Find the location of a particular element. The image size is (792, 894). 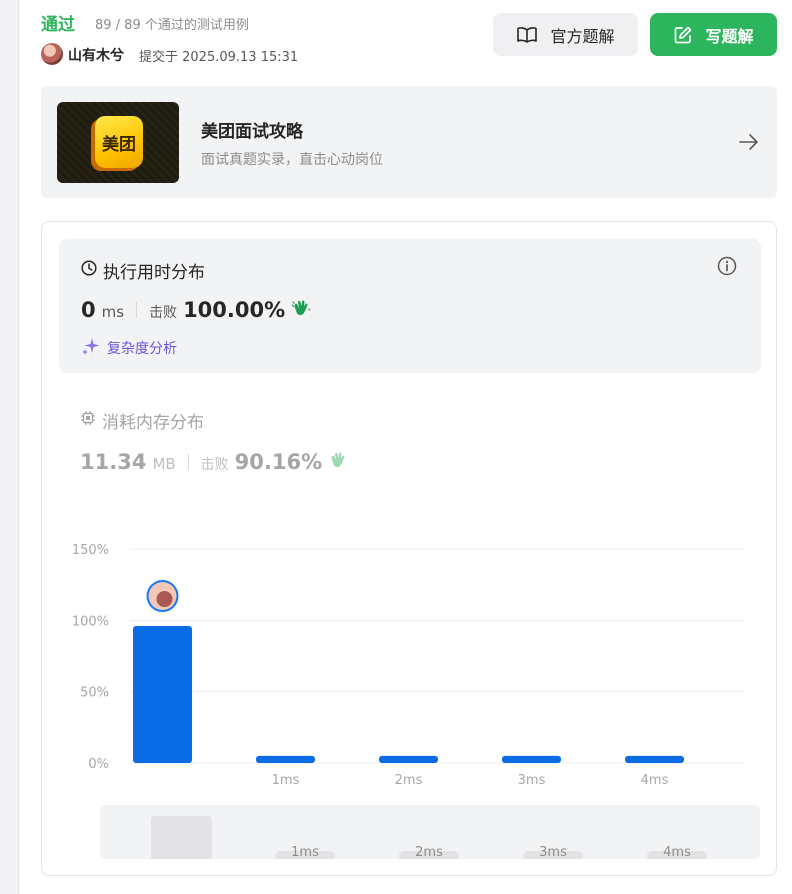

range-slider-label: 4ms is located at coordinates (677, 852).